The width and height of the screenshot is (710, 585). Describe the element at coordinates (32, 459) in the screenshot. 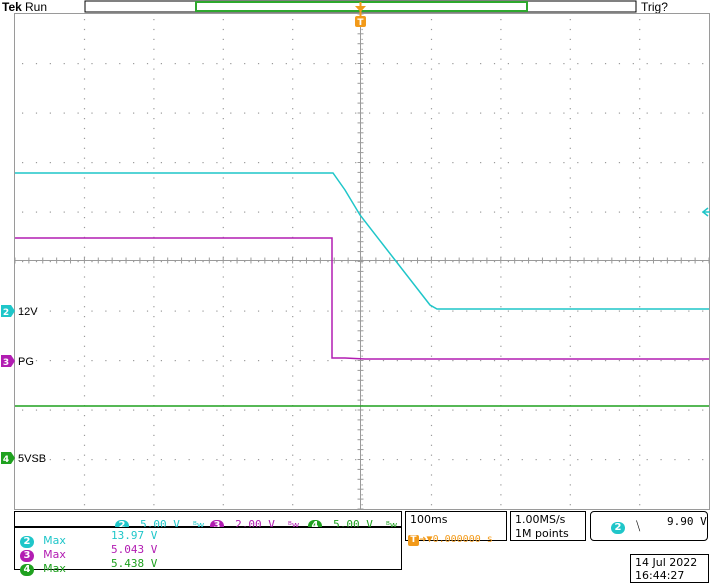

I see `ch4-label: 5VSB` at that location.